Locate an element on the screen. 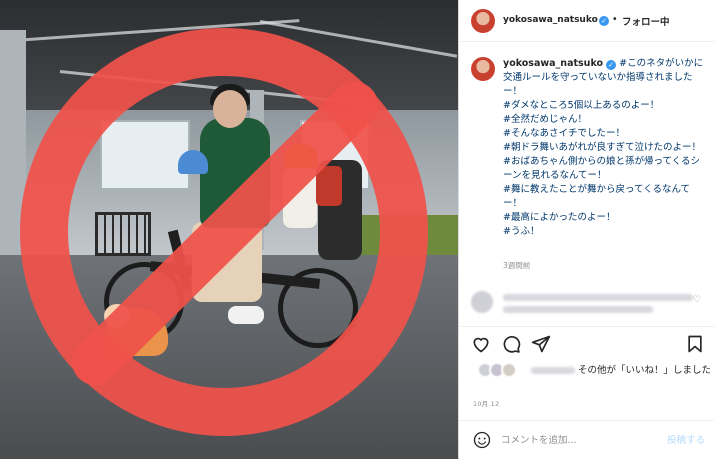 The image size is (714, 459). likes-text: その他が「いいね！」しました is located at coordinates (621, 371).